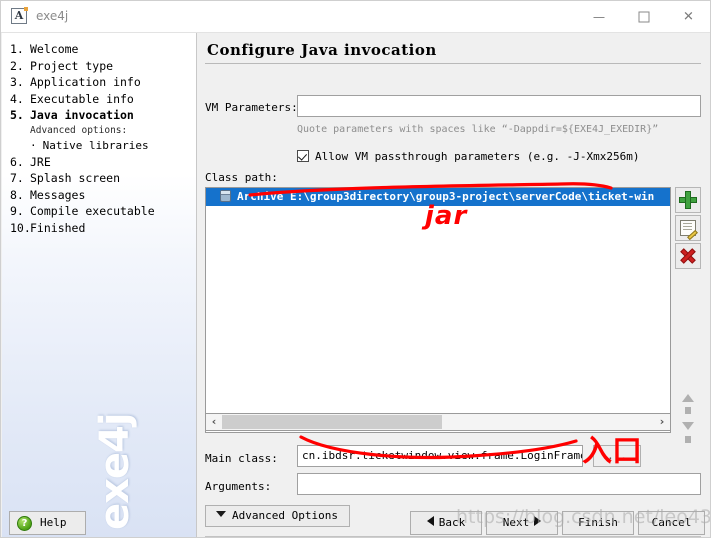 The width and height of the screenshot is (711, 538). I want to click on step-label: Welcome, so click(54, 49).